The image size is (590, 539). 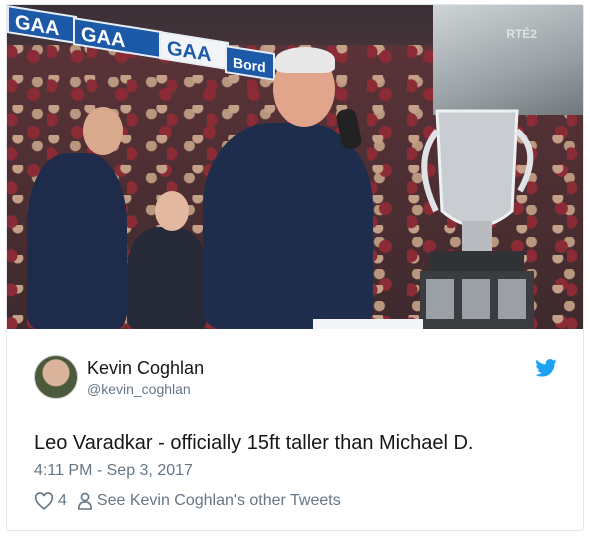 I want to click on tv-logo: RTÉ2, so click(x=521, y=34).